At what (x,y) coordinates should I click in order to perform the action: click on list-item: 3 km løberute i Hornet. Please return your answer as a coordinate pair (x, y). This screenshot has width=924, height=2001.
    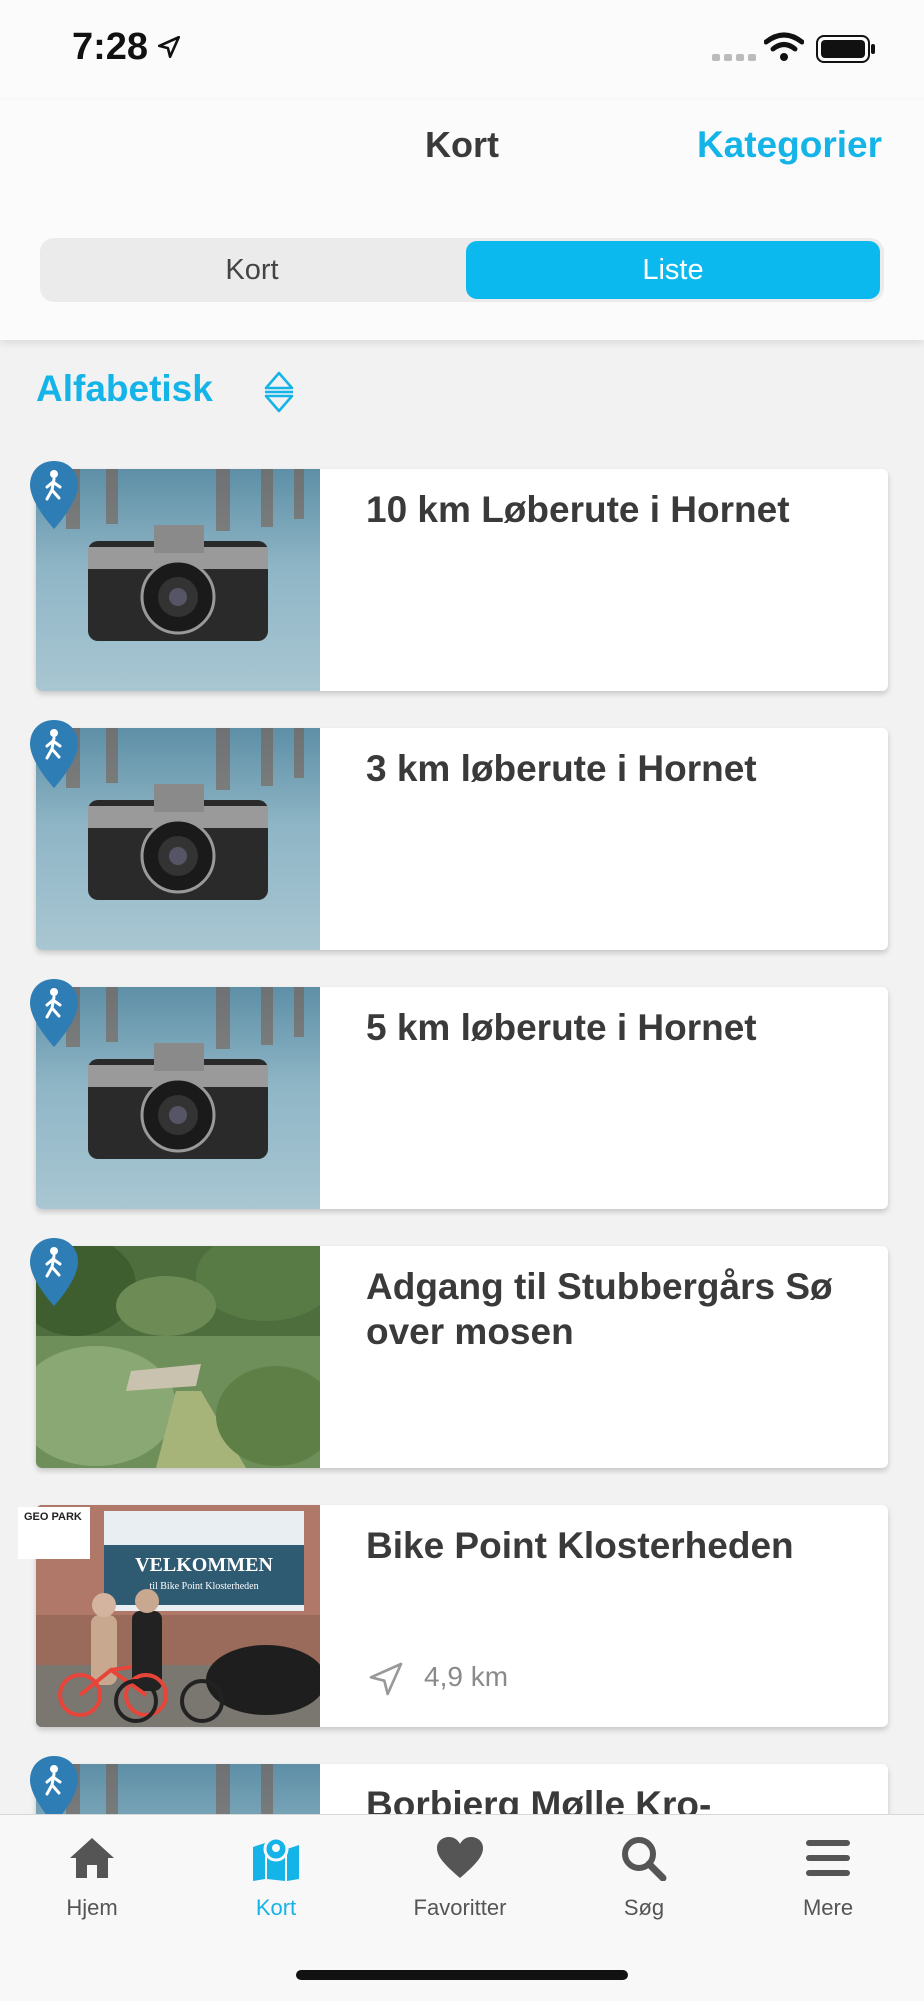
    Looking at the image, I should click on (459, 835).